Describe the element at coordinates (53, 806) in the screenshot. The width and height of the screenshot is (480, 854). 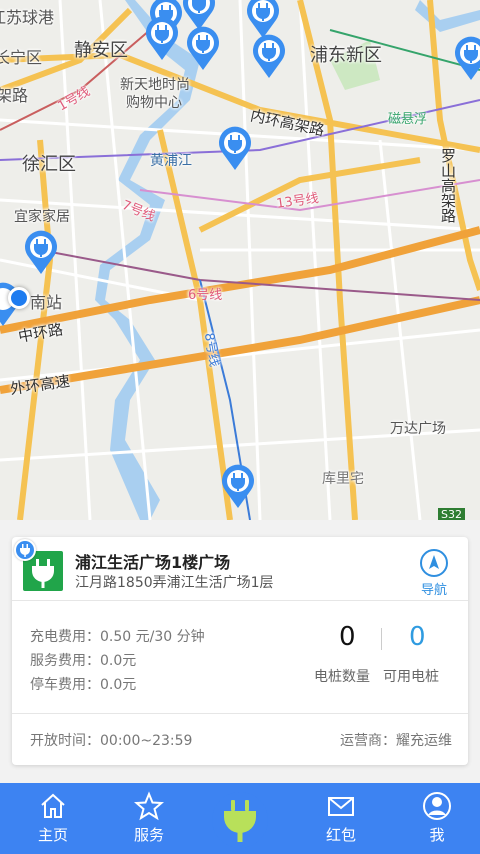
I see `home-icon` at that location.